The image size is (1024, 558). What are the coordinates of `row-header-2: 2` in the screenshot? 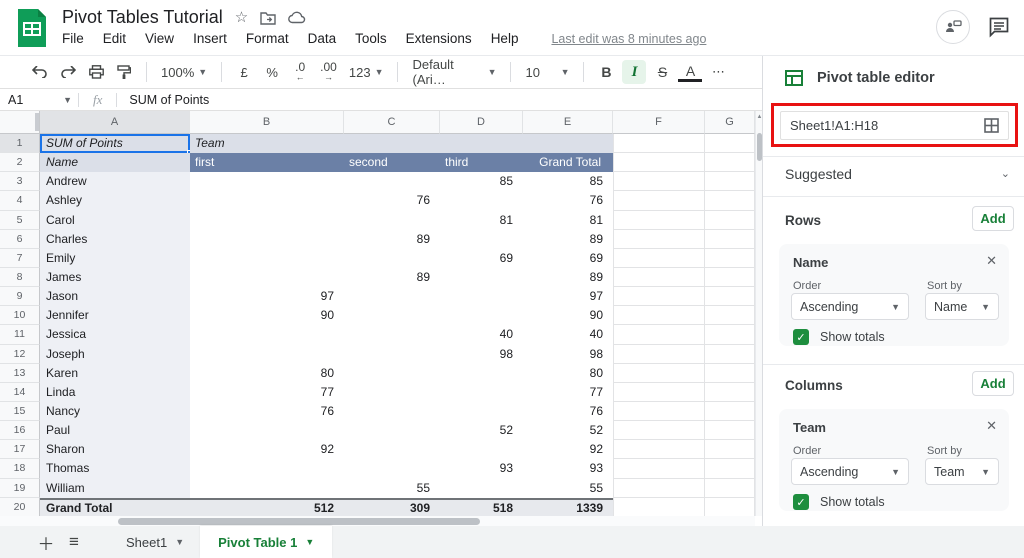 It's located at (20, 163).